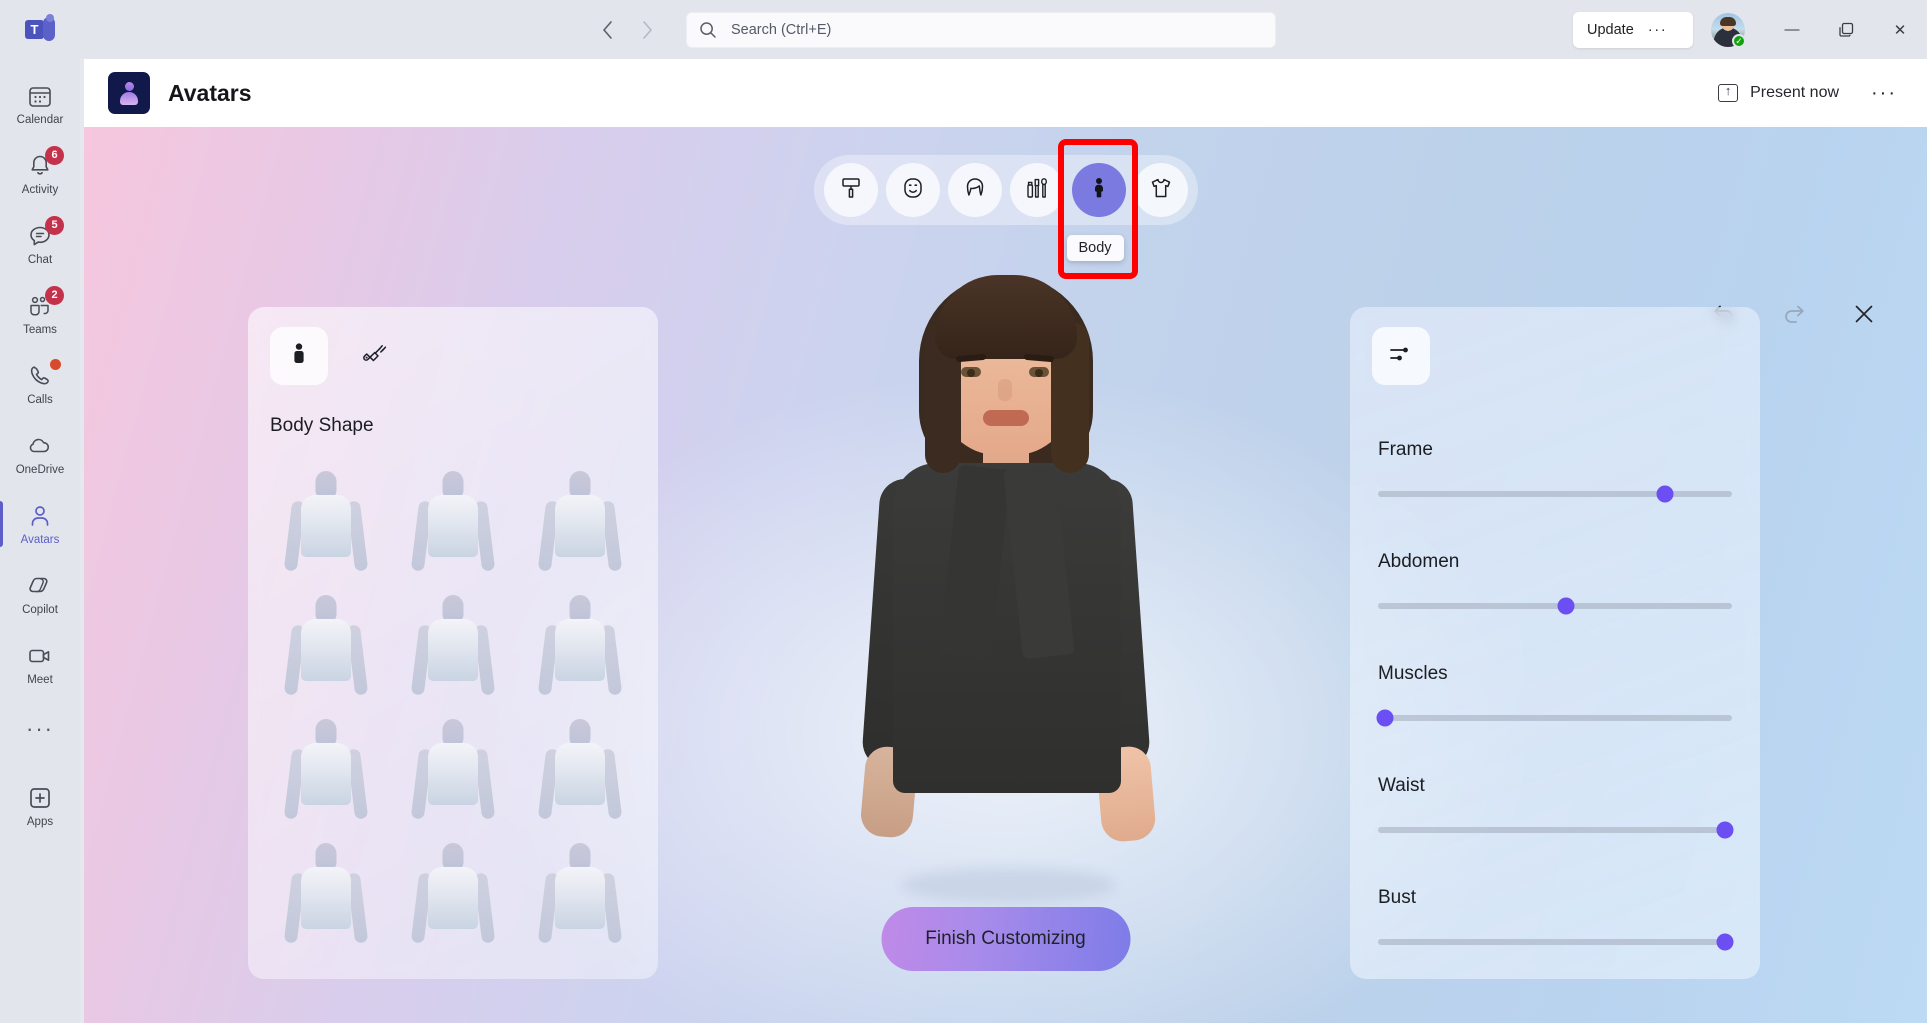 This screenshot has width=1927, height=1023. I want to click on sidebar-item-calendar: Calendar, so click(40, 104).